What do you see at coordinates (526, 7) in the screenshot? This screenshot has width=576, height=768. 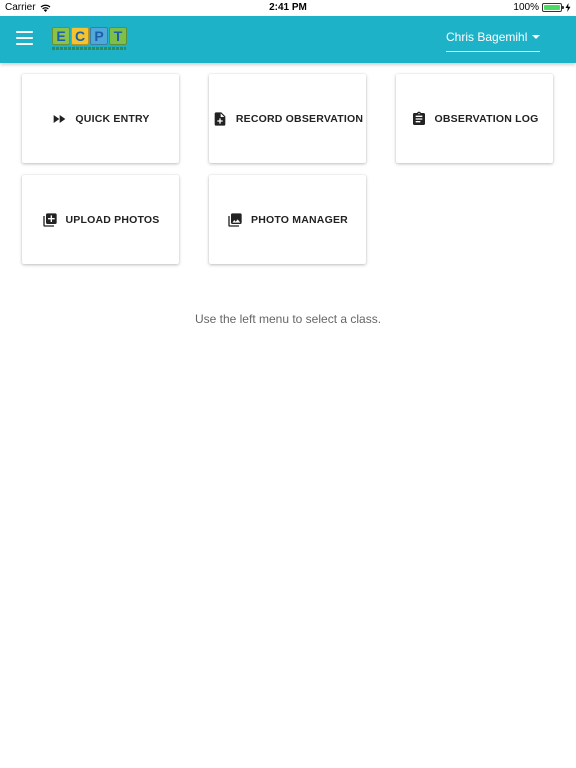 I see `battery-percent: 100%` at bounding box center [526, 7].